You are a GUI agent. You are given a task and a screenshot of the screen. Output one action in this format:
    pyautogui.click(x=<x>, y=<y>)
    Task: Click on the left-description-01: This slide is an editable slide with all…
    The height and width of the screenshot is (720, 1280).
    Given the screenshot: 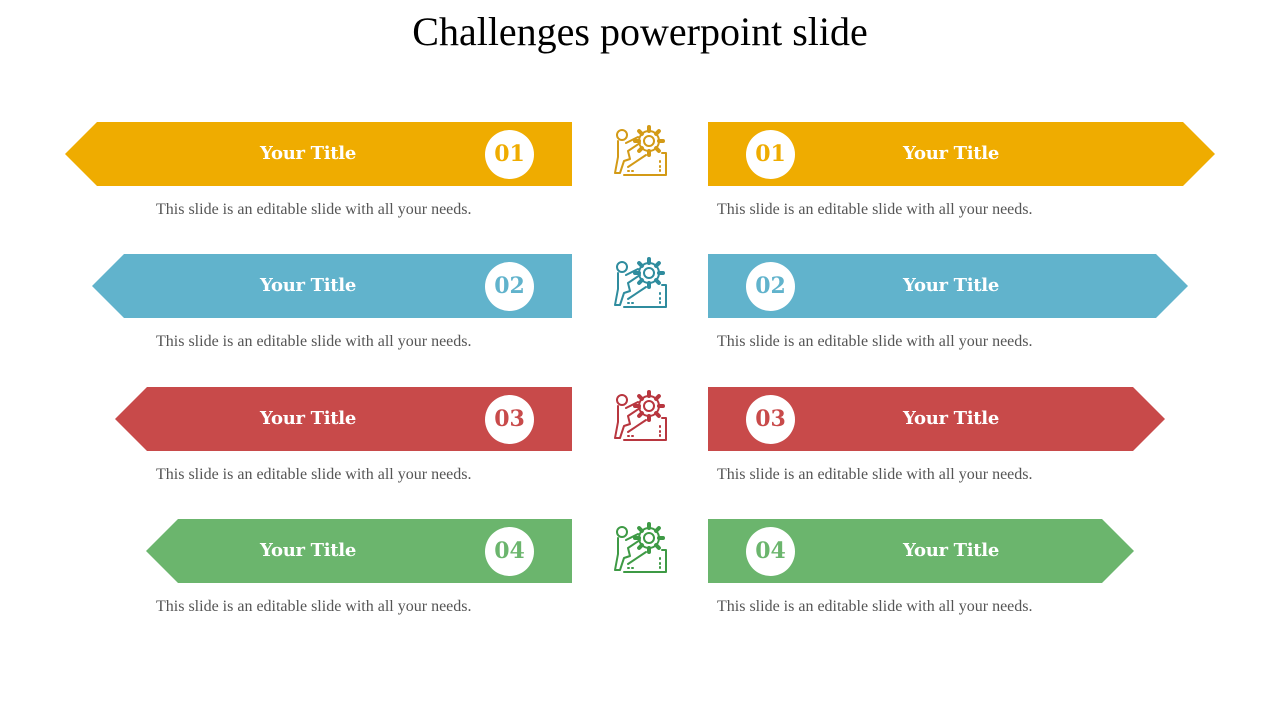 What is the action you would take?
    pyautogui.click(x=314, y=209)
    